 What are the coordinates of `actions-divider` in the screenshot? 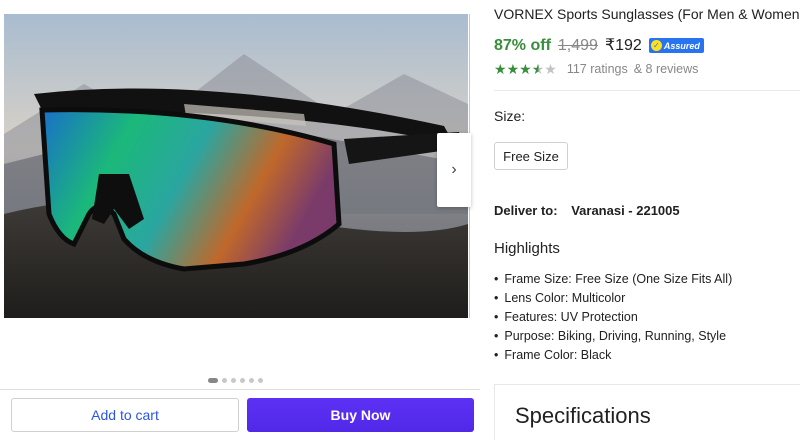 It's located at (240, 389).